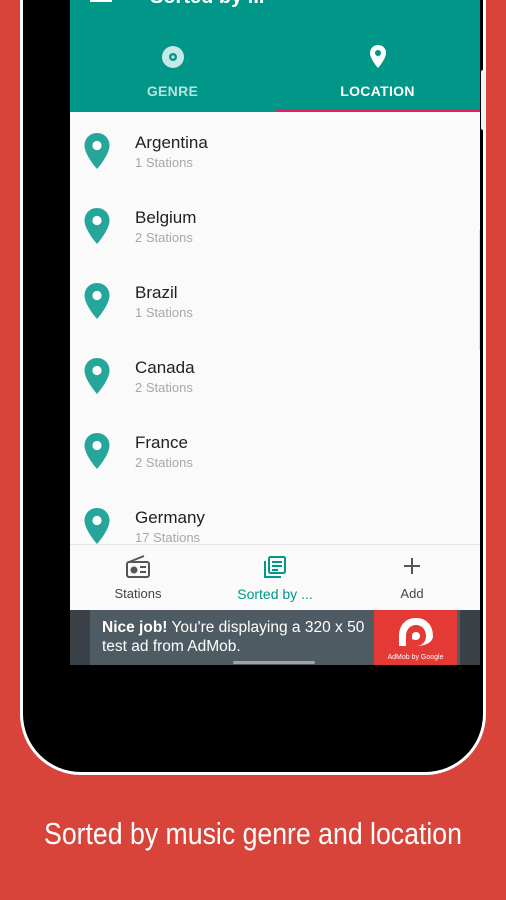  Describe the element at coordinates (275, 569) in the screenshot. I see `library-icon` at that location.